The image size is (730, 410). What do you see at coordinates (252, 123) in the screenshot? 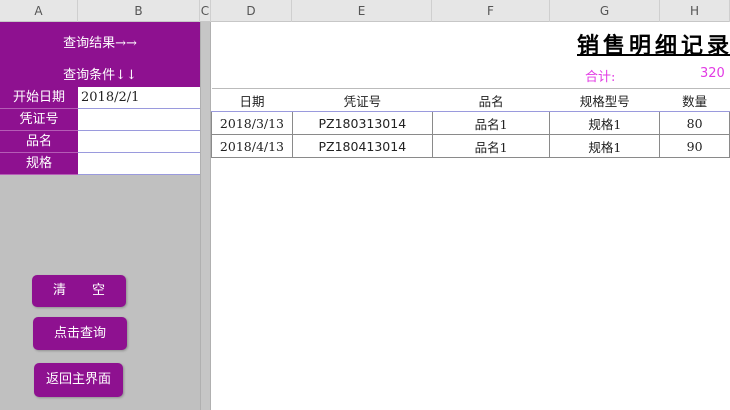
I see `cell-date: 2018/3/13` at bounding box center [252, 123].